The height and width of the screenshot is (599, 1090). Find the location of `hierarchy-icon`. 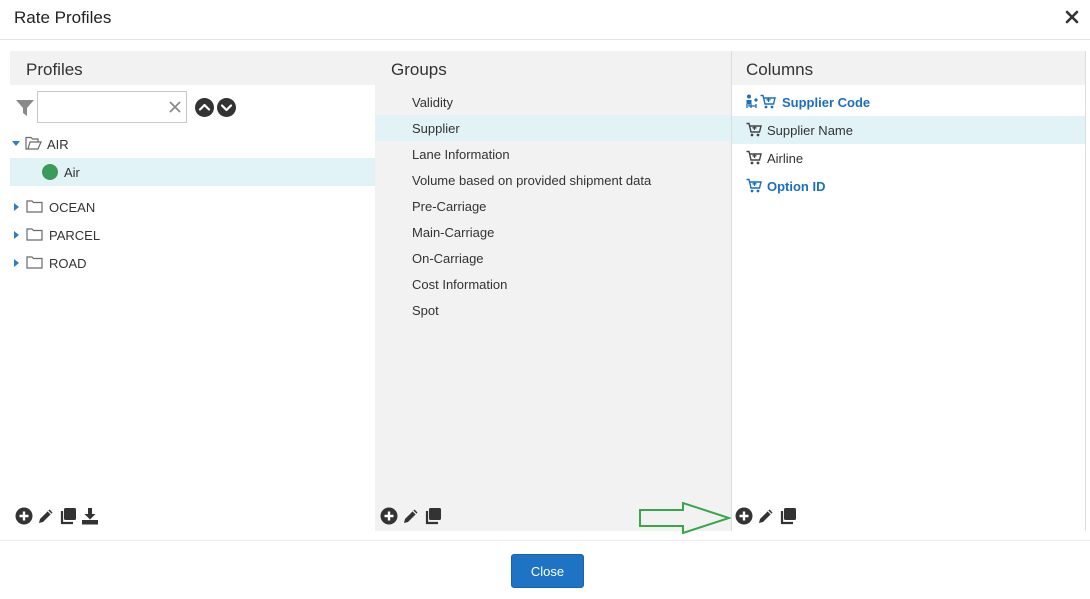

hierarchy-icon is located at coordinates (752, 101).